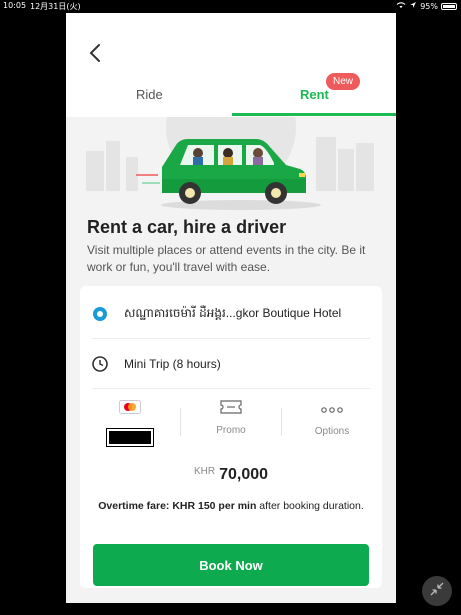 Image resolution: width=461 pixels, height=615 pixels. What do you see at coordinates (332, 431) in the screenshot?
I see `options-label: Options` at bounding box center [332, 431].